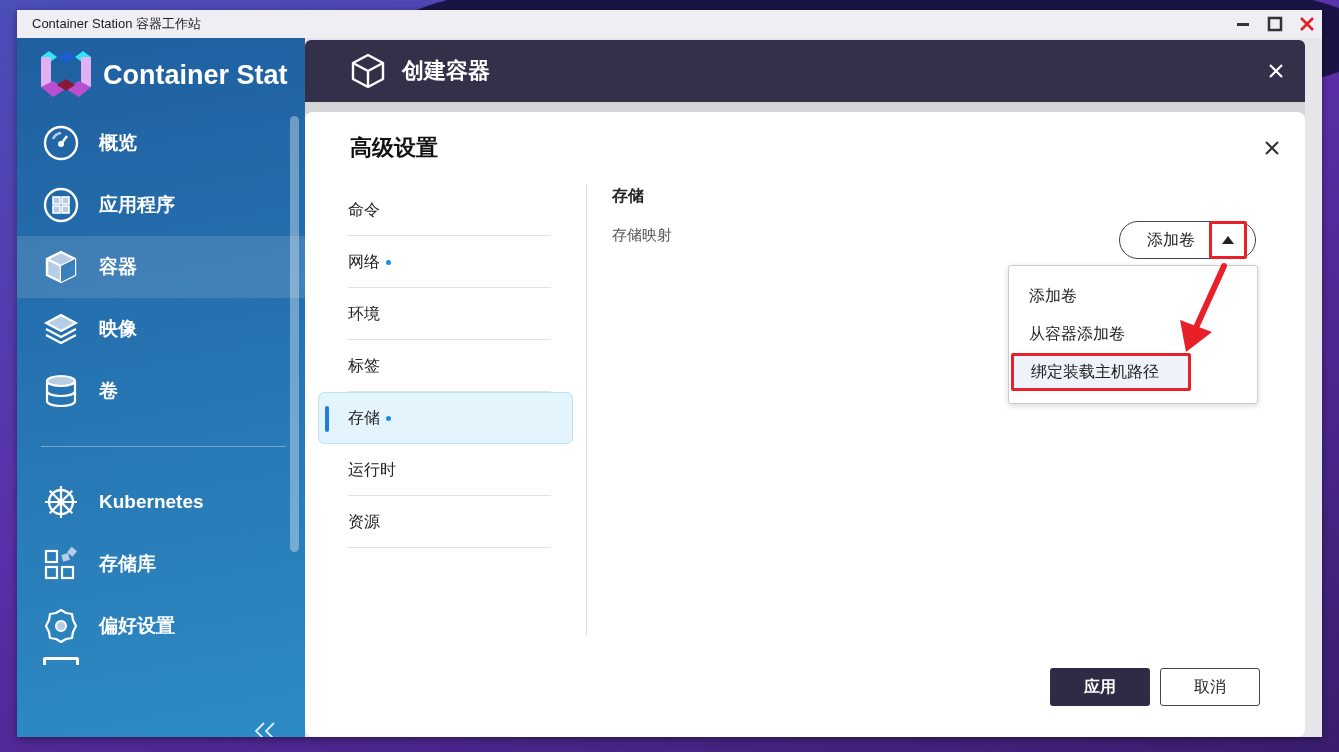  What do you see at coordinates (61, 143) in the screenshot?
I see `gauge-icon` at bounding box center [61, 143].